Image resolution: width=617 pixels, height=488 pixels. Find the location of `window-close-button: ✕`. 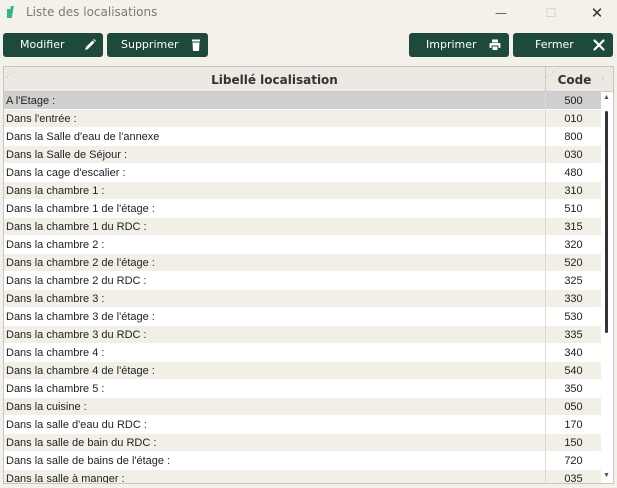

window-close-button: ✕ is located at coordinates (595, 13).